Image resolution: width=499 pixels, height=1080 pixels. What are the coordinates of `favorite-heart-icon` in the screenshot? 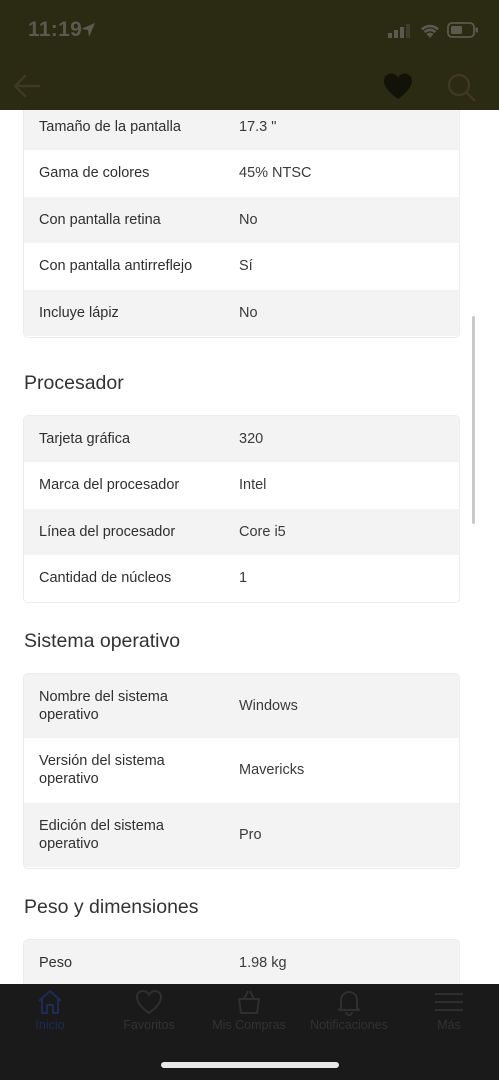 It's located at (398, 87).